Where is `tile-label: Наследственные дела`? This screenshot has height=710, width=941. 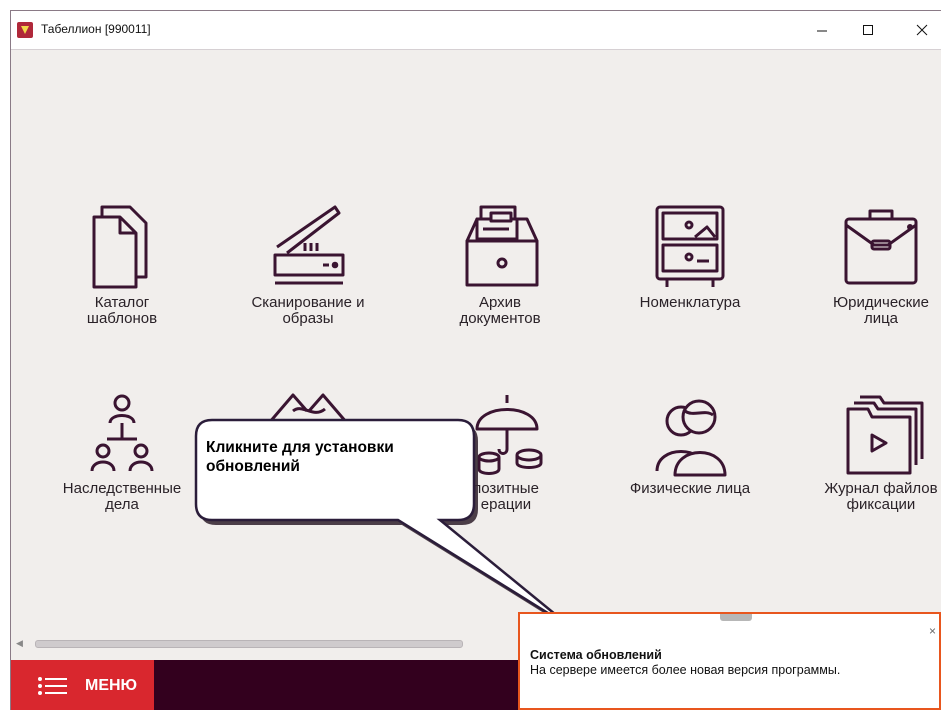 tile-label: Наследственные дела is located at coordinates (122, 496).